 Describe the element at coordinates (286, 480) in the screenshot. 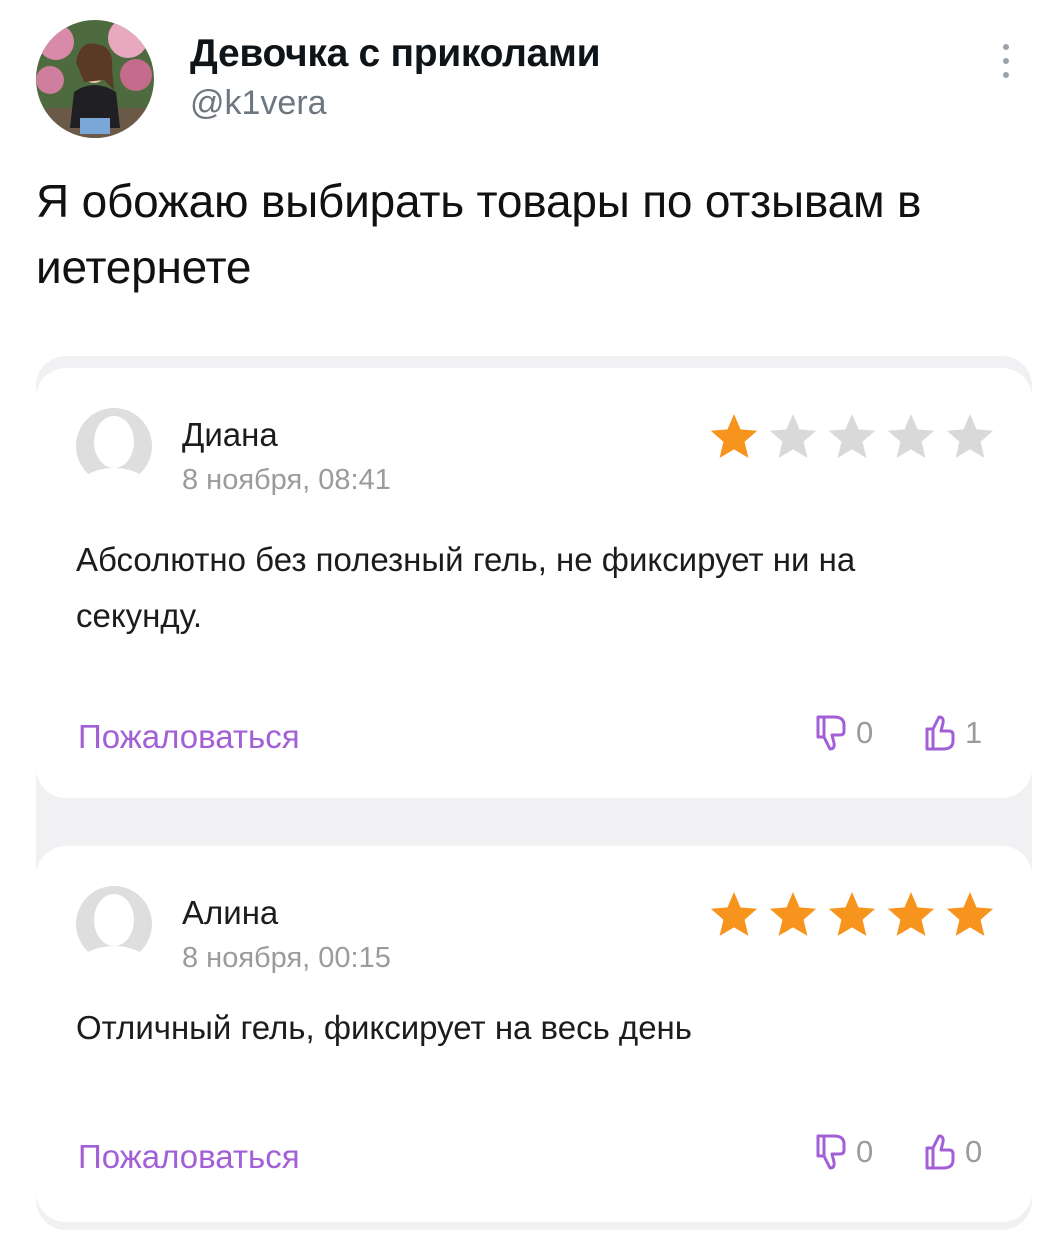

I see `review-date: 8 ноября, 08:41` at that location.